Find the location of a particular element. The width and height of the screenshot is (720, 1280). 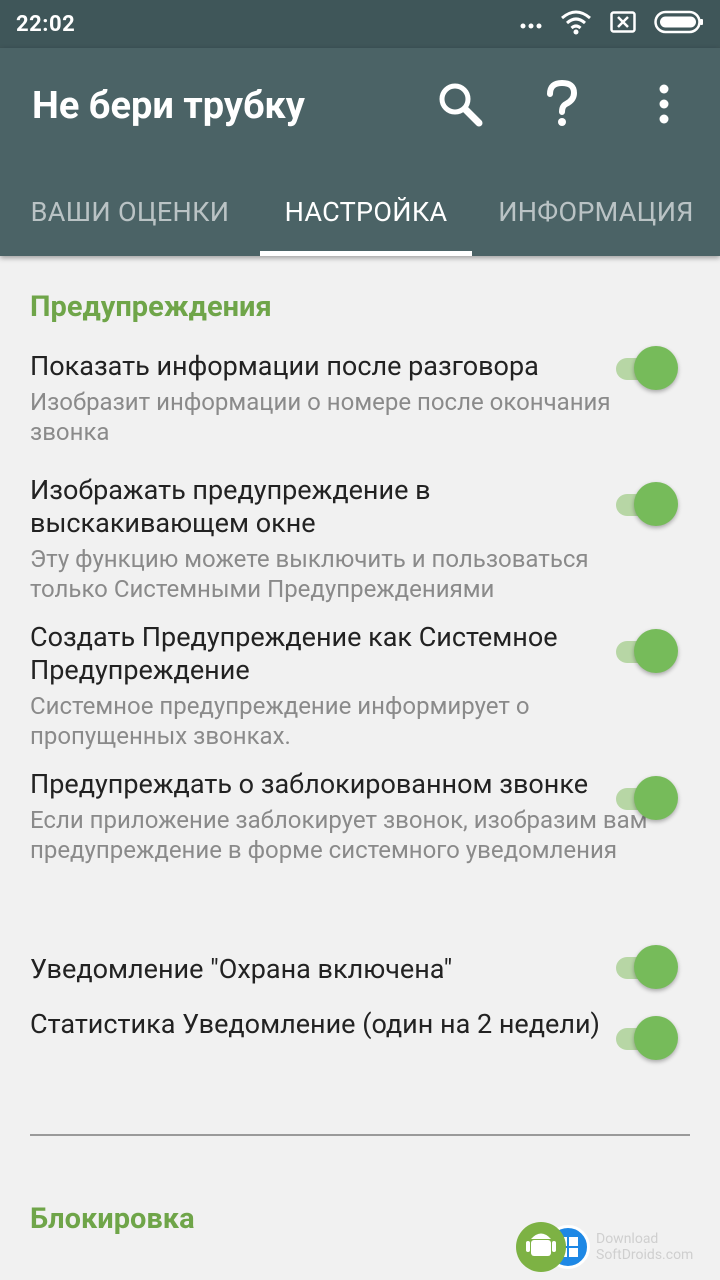

tab-ratings: ВАШИ ОЦЕНКИ is located at coordinates (130, 212).